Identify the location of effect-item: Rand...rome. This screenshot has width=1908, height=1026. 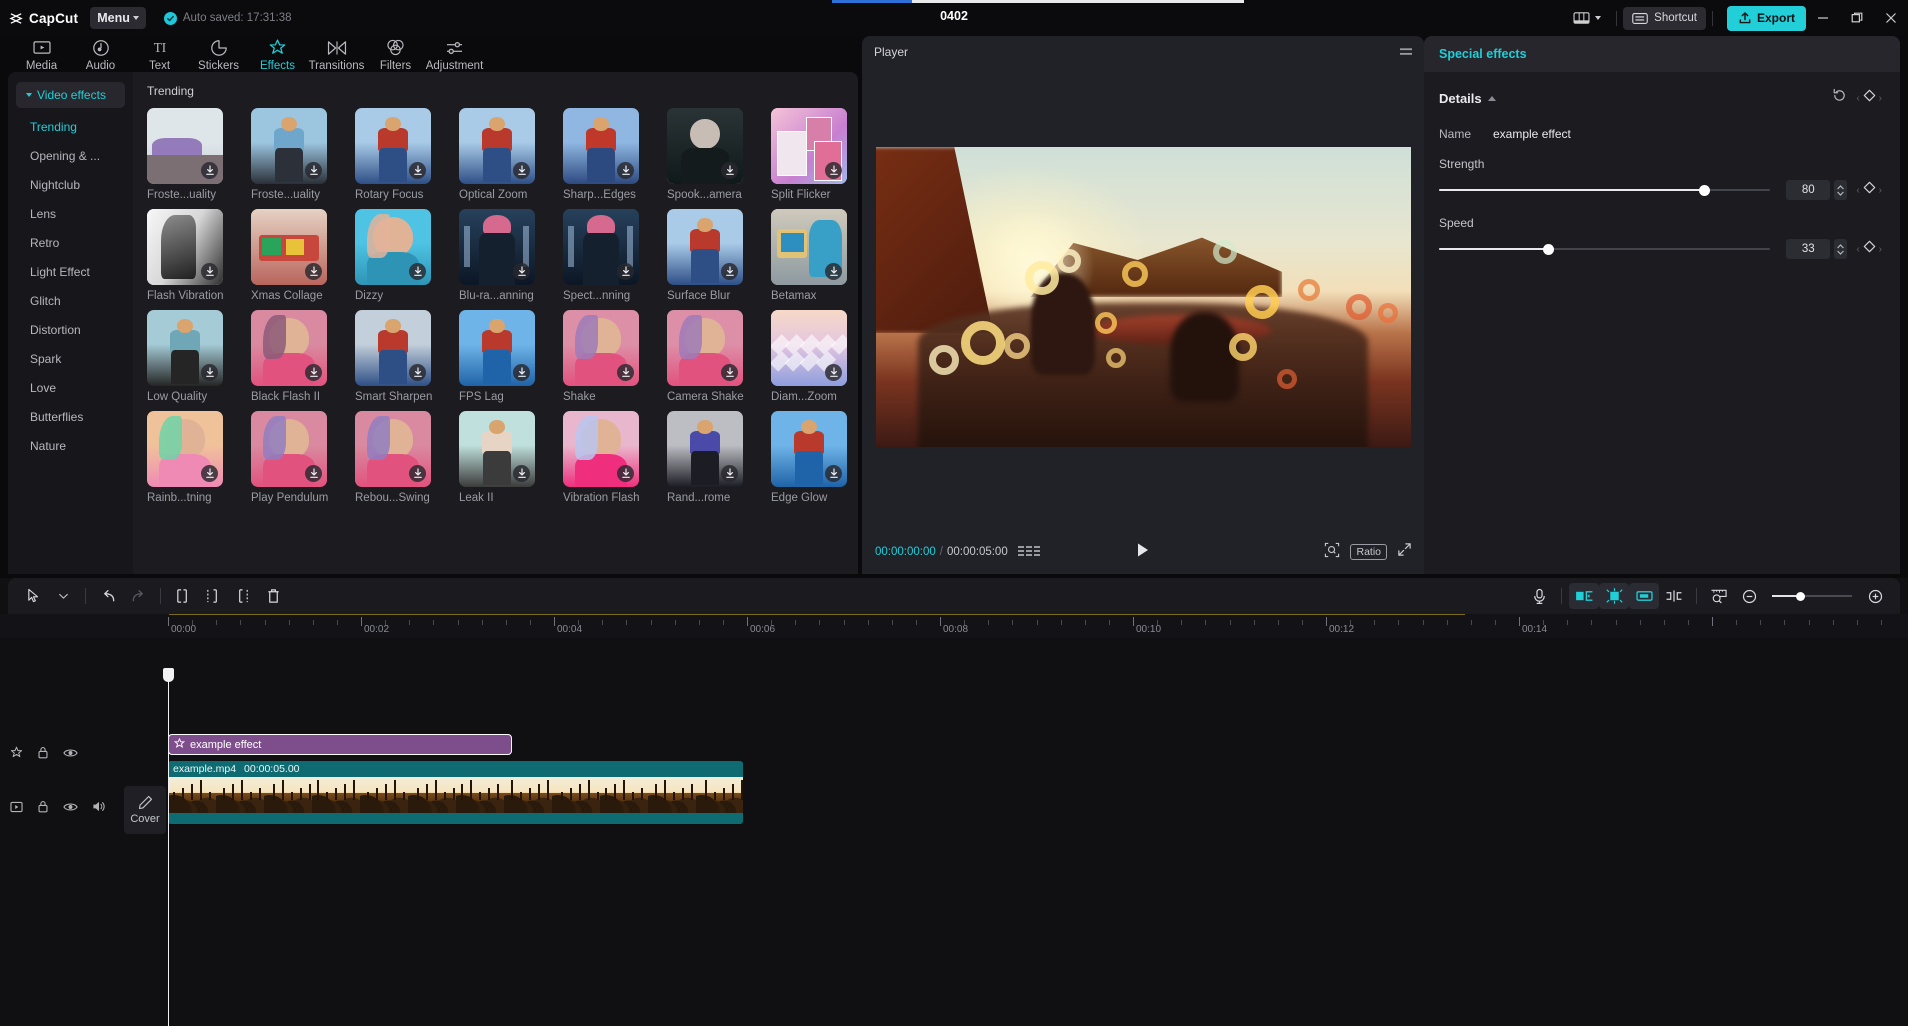
(718, 457).